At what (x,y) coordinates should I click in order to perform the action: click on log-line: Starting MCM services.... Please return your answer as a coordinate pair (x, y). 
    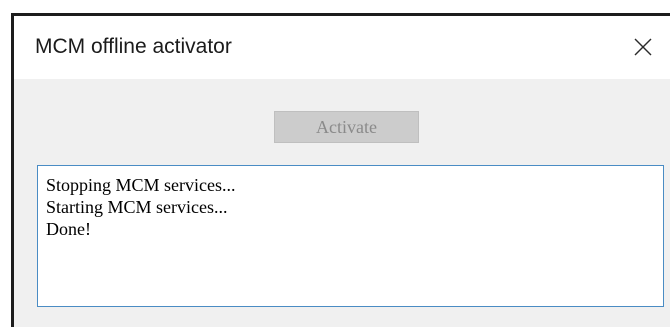
    Looking at the image, I should click on (137, 207).